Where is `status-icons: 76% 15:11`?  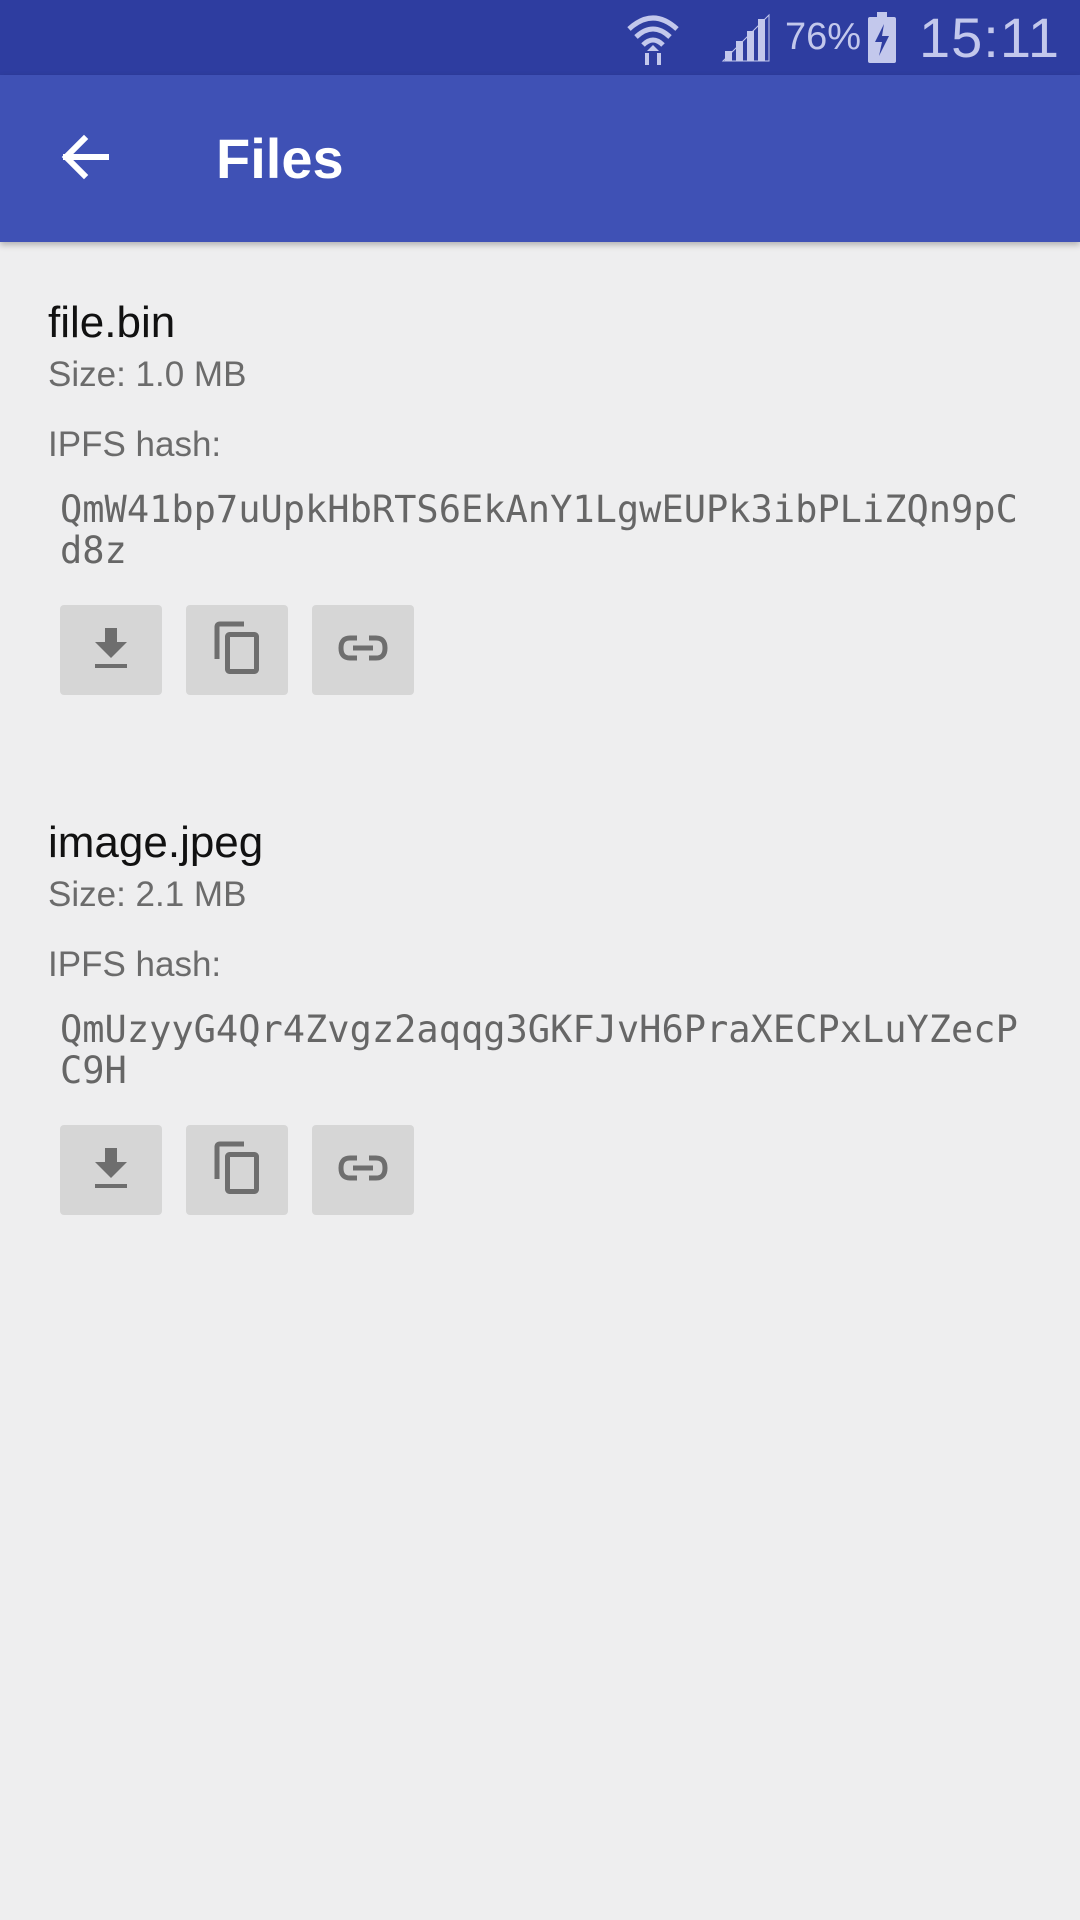 status-icons: 76% 15:11 is located at coordinates (842, 37).